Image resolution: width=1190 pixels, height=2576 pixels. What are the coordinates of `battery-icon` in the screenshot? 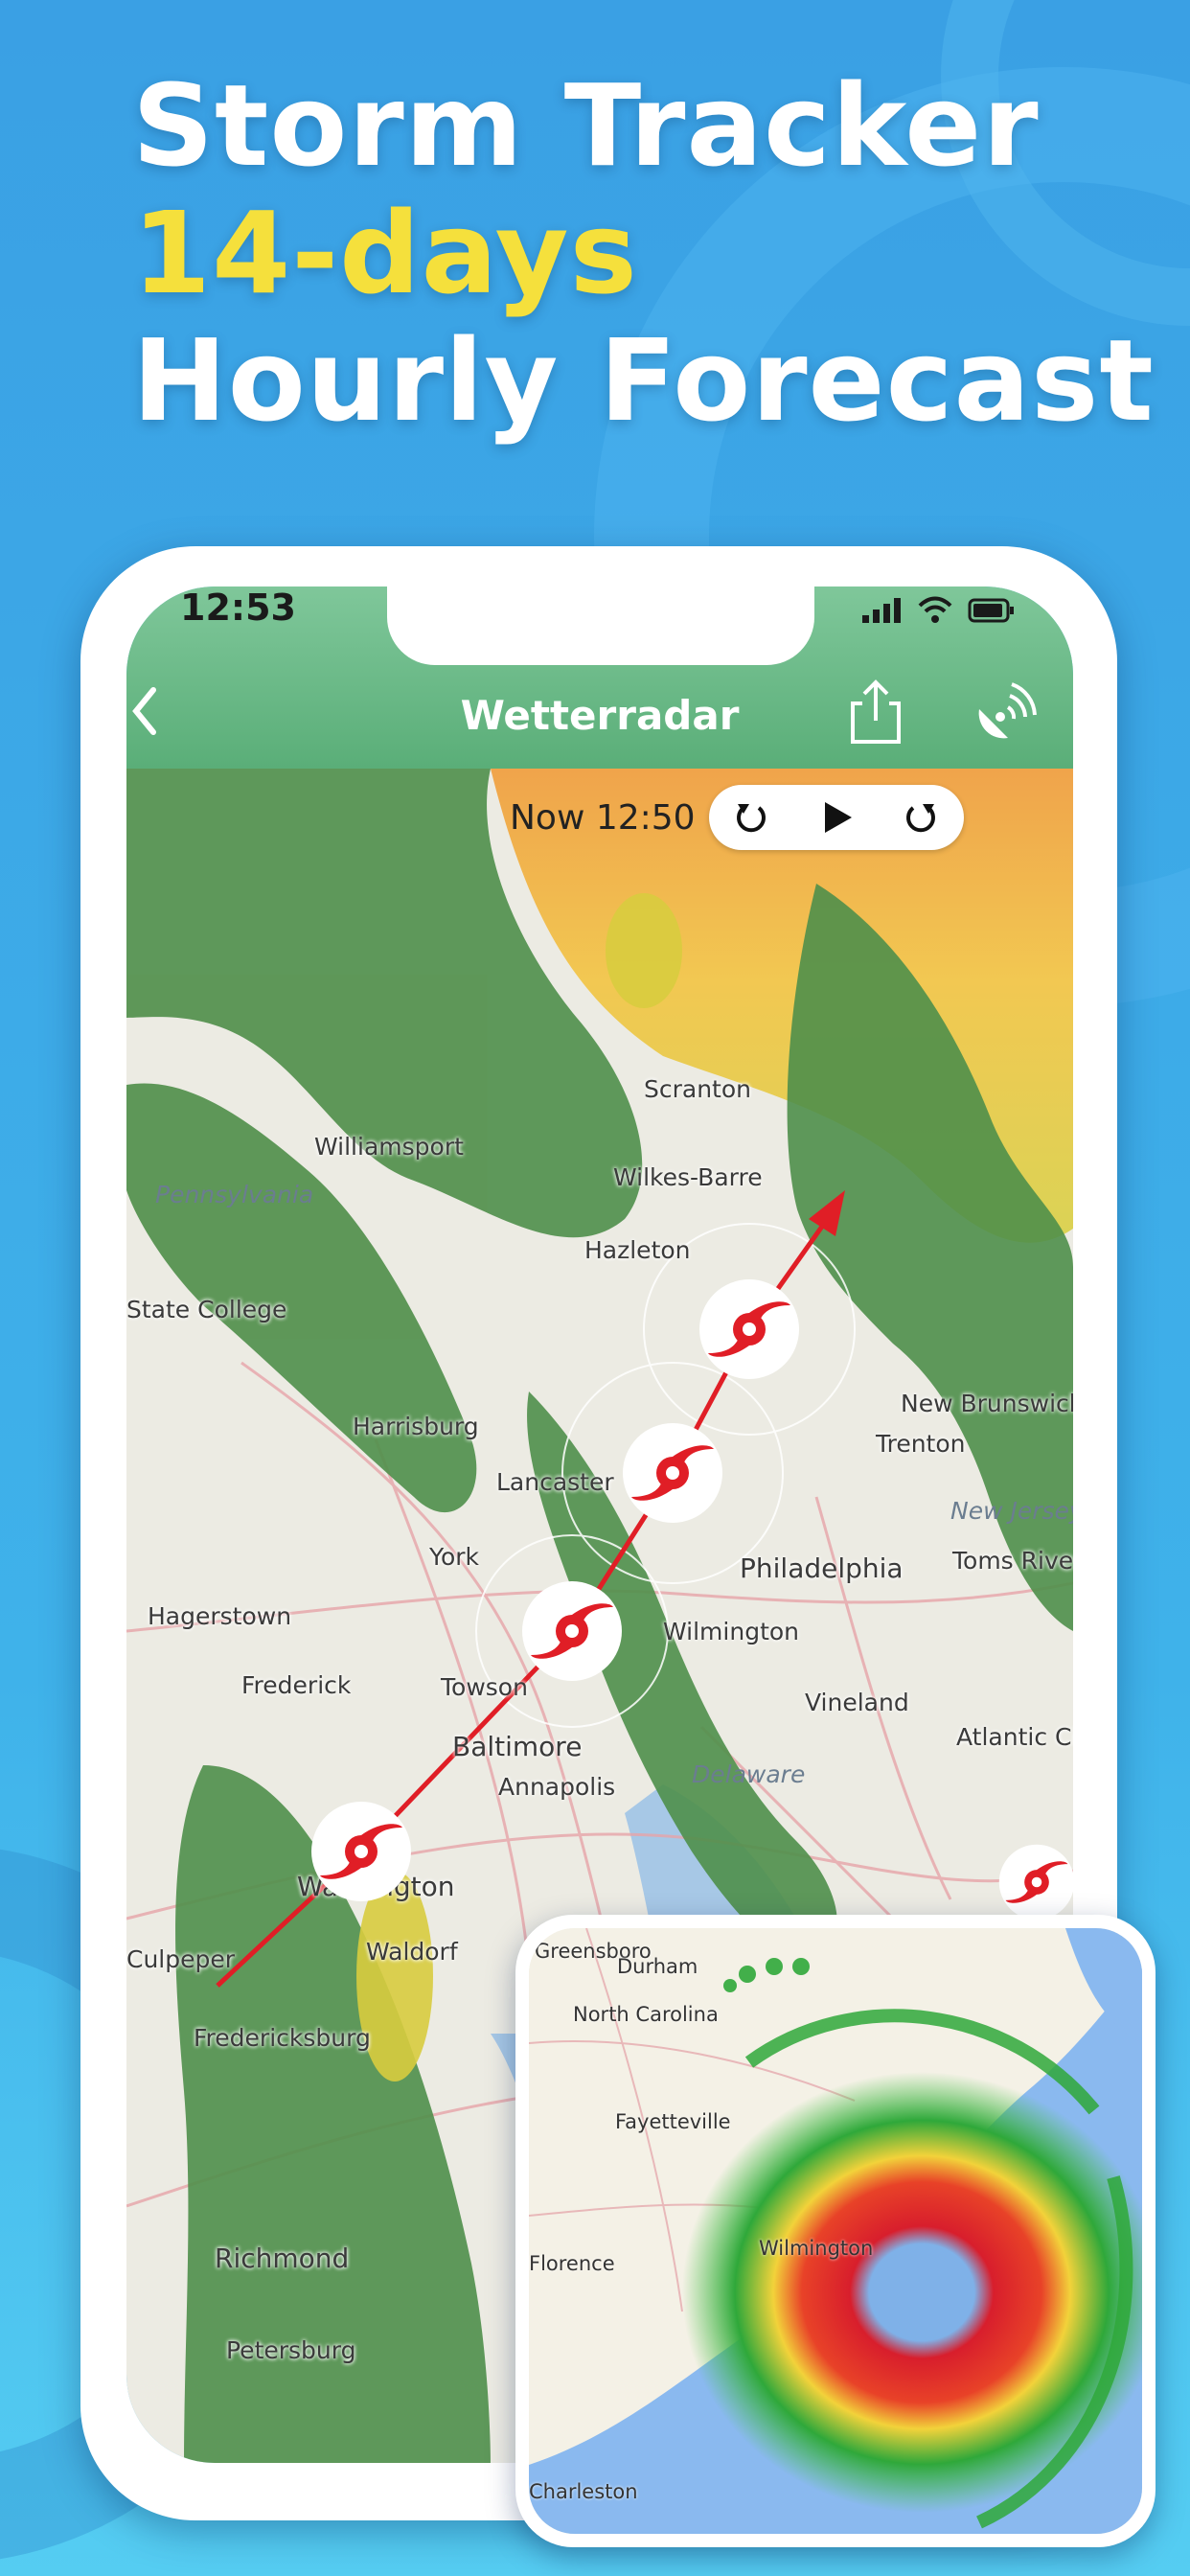 It's located at (991, 610).